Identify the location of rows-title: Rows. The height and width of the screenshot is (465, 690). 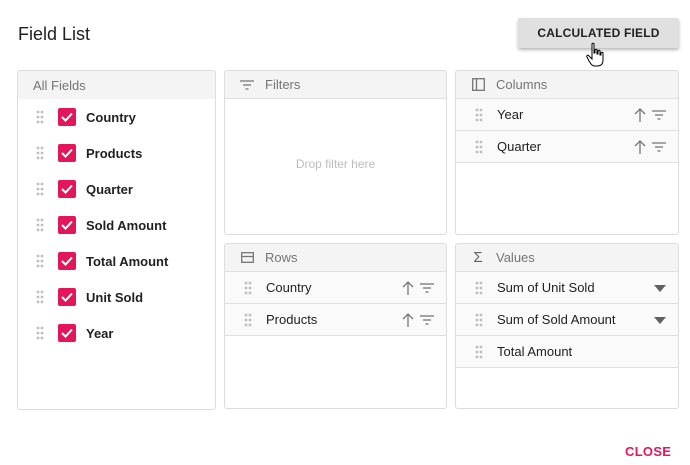
(281, 257).